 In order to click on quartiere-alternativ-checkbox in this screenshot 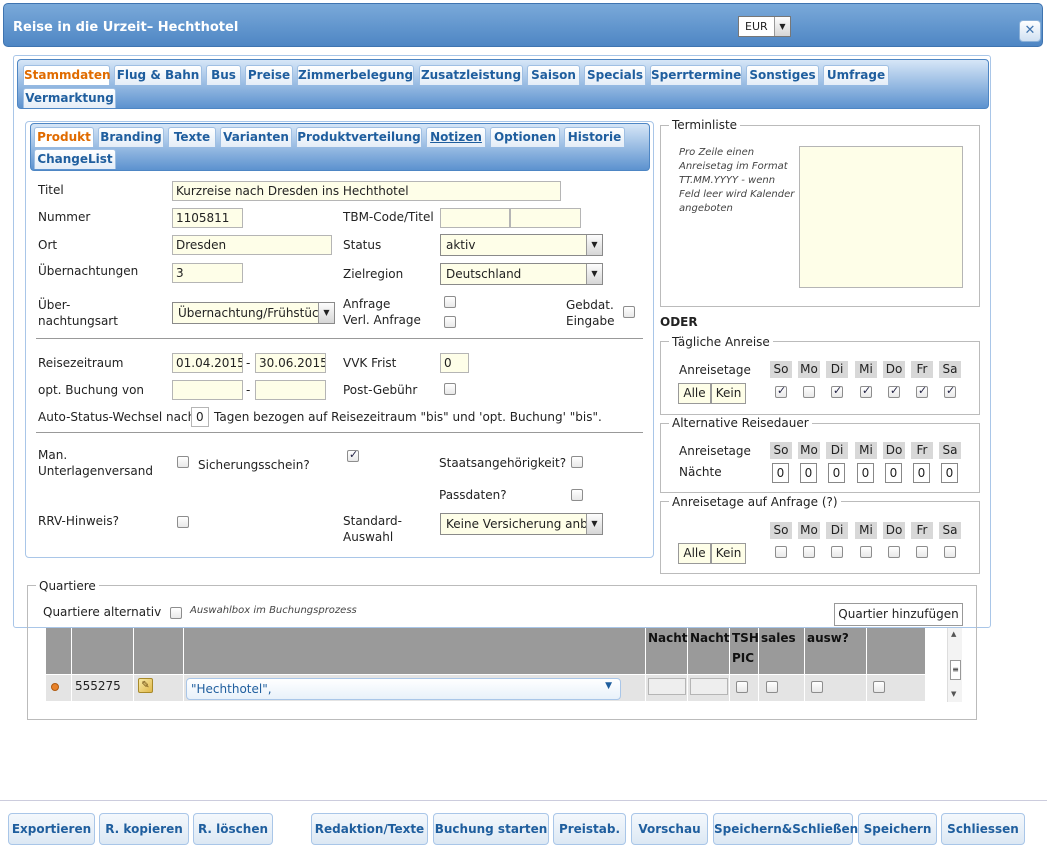, I will do `click(176, 613)`.